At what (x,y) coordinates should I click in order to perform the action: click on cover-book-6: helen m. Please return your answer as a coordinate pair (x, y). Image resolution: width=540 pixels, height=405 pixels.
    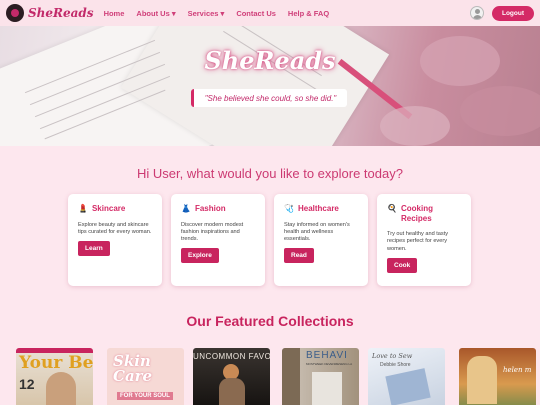
    Looking at the image, I should click on (497, 376).